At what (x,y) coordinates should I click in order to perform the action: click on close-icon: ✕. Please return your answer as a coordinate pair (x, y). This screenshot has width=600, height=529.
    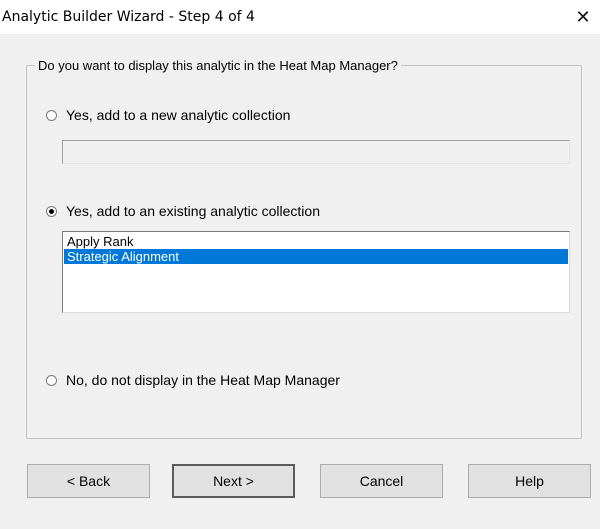
    Looking at the image, I should click on (583, 17).